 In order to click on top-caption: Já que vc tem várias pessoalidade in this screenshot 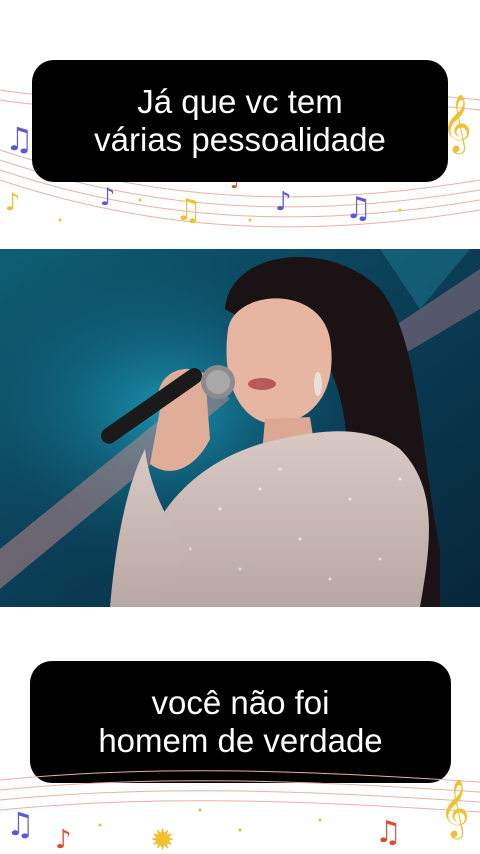, I will do `click(240, 121)`.